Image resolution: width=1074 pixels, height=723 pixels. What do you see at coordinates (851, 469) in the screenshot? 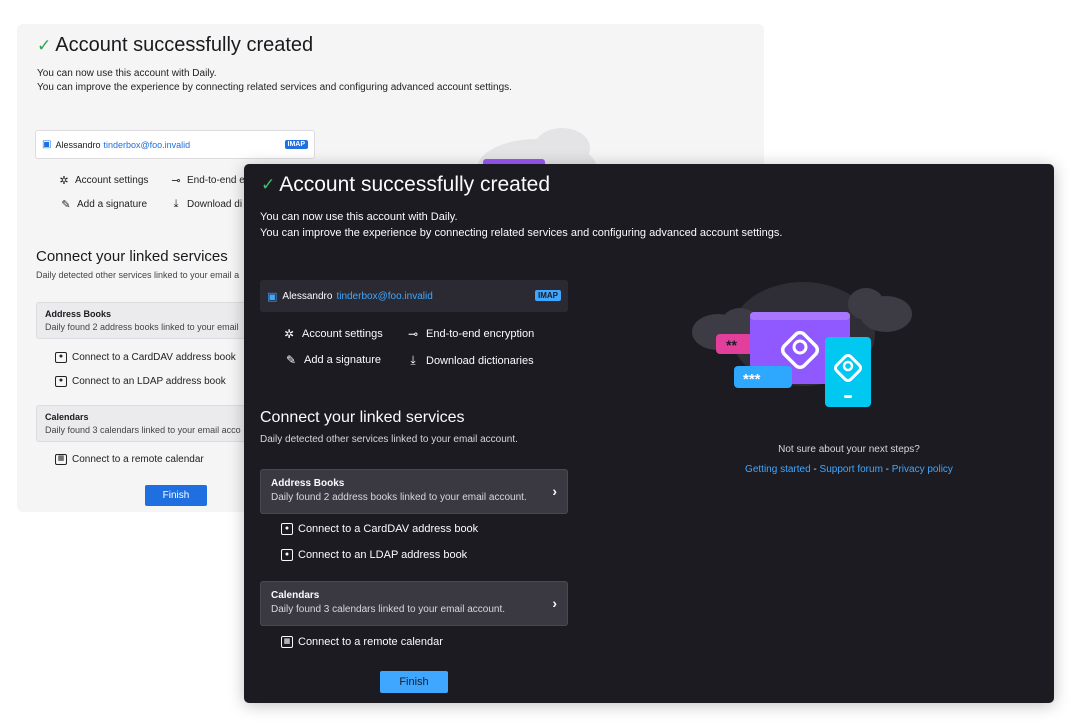
I see `support-forum-link: Support forum` at bounding box center [851, 469].